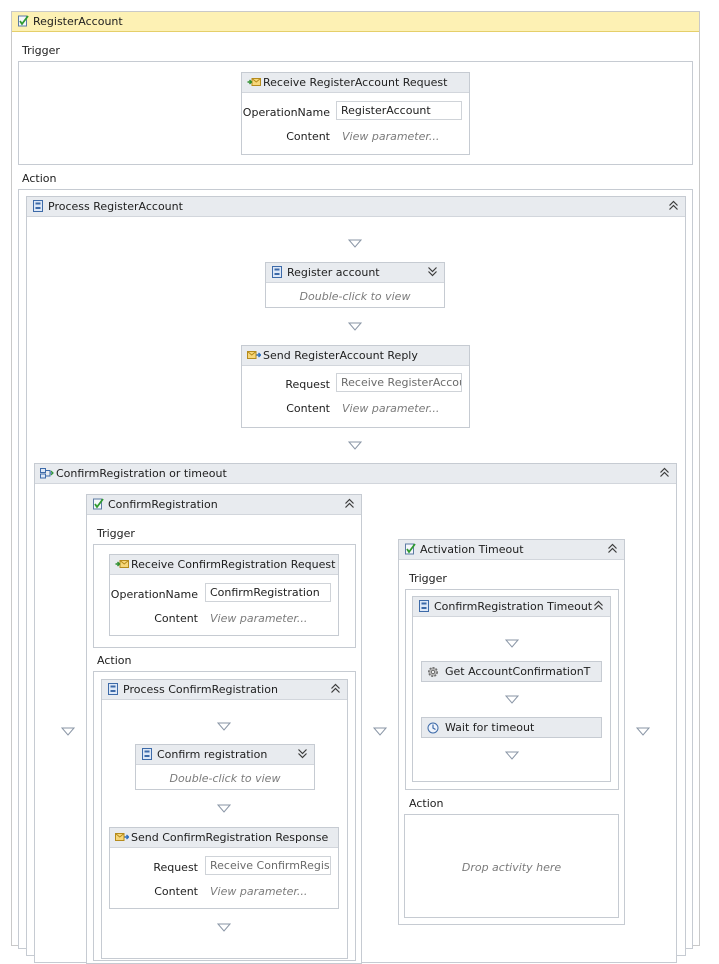 The height and width of the screenshot is (964, 719). I want to click on process-confirm-title: Process ConfirmRegistration, so click(200, 689).